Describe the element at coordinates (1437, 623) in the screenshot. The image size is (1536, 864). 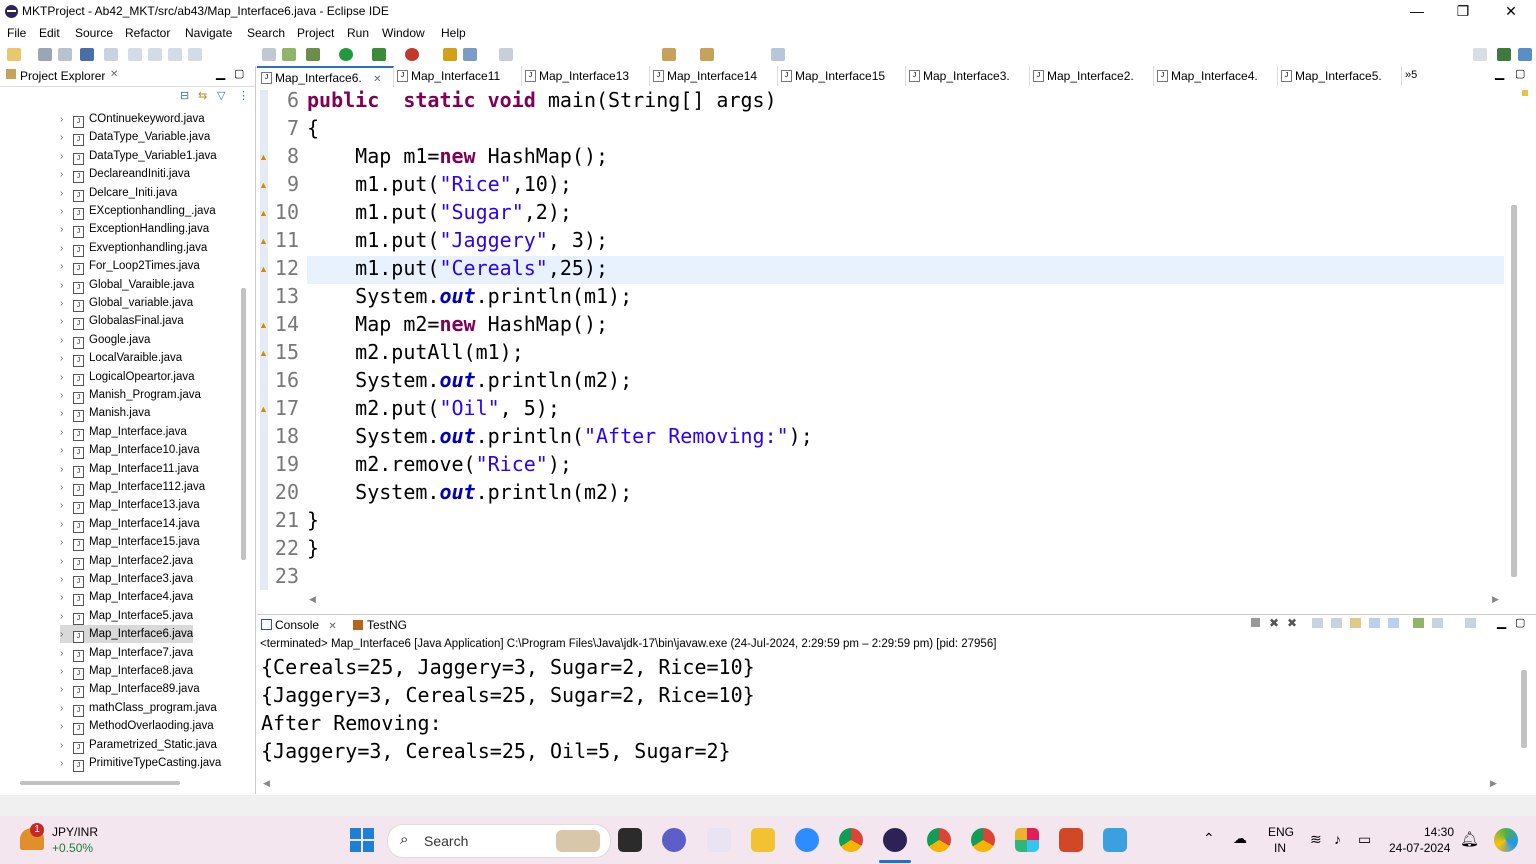
I see `display-console-icon` at that location.